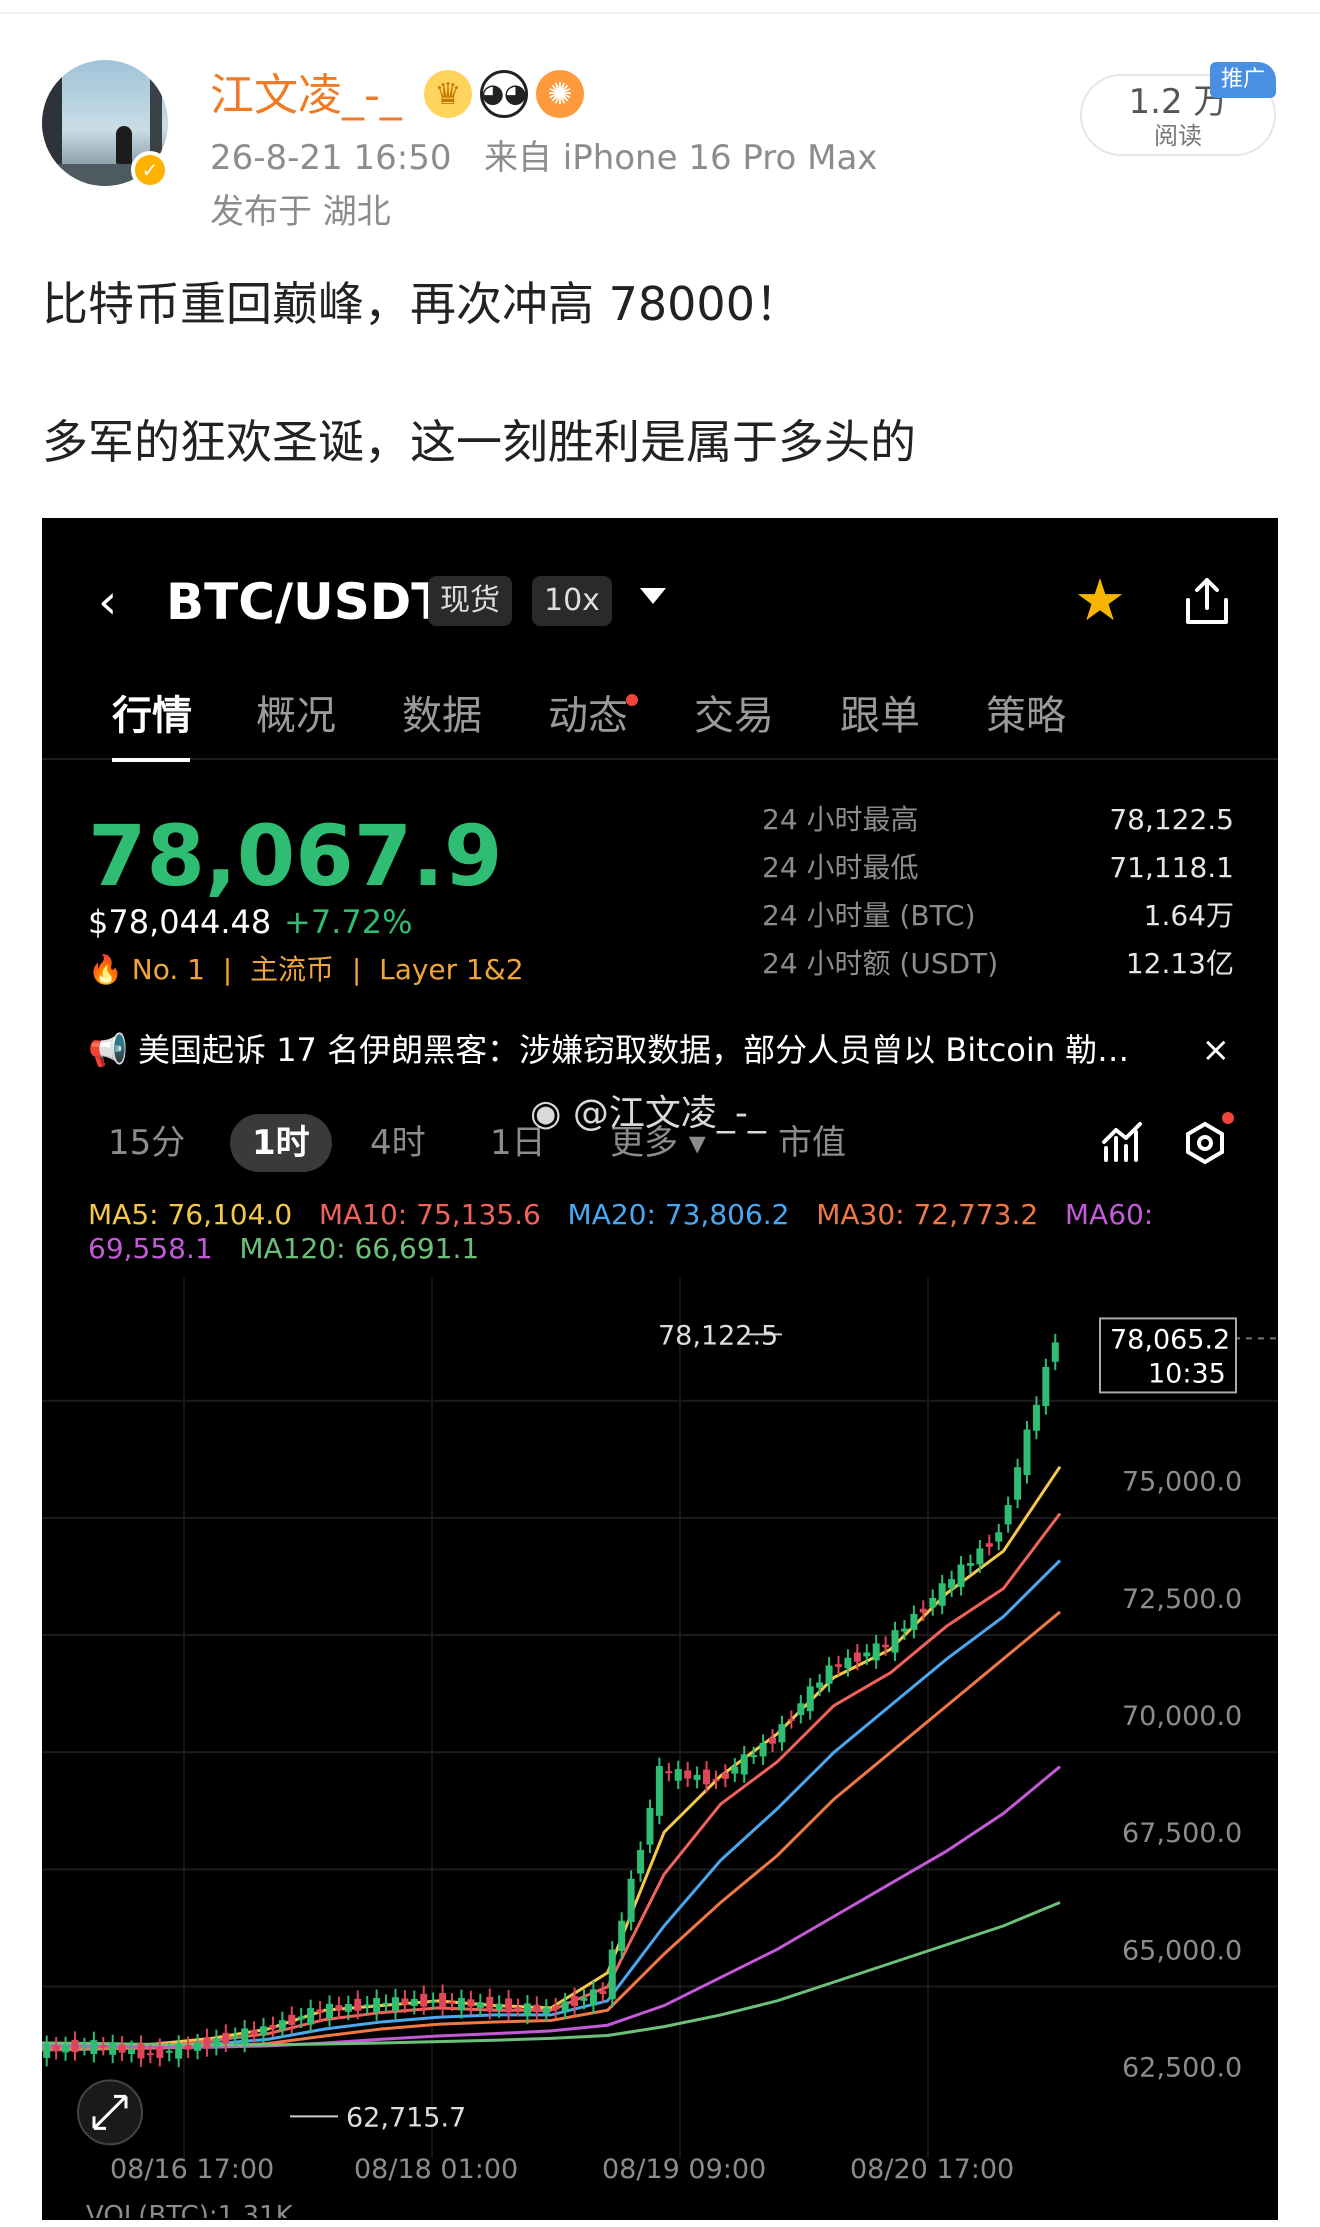 The width and height of the screenshot is (1320, 2227). I want to click on price-change: +7.72%, so click(348, 922).